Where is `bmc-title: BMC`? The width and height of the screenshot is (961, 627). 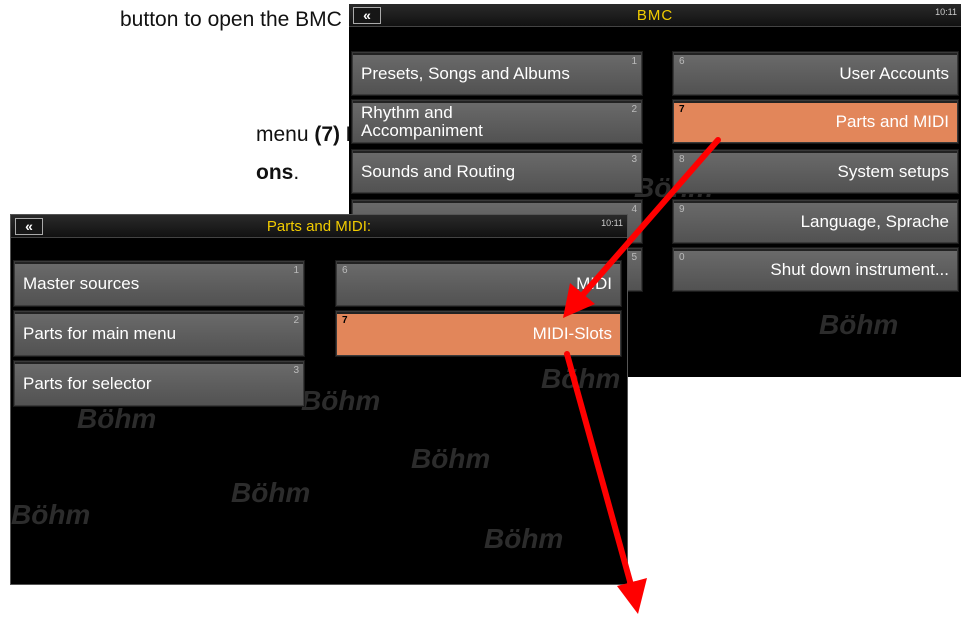 bmc-title: BMC is located at coordinates (655, 15).